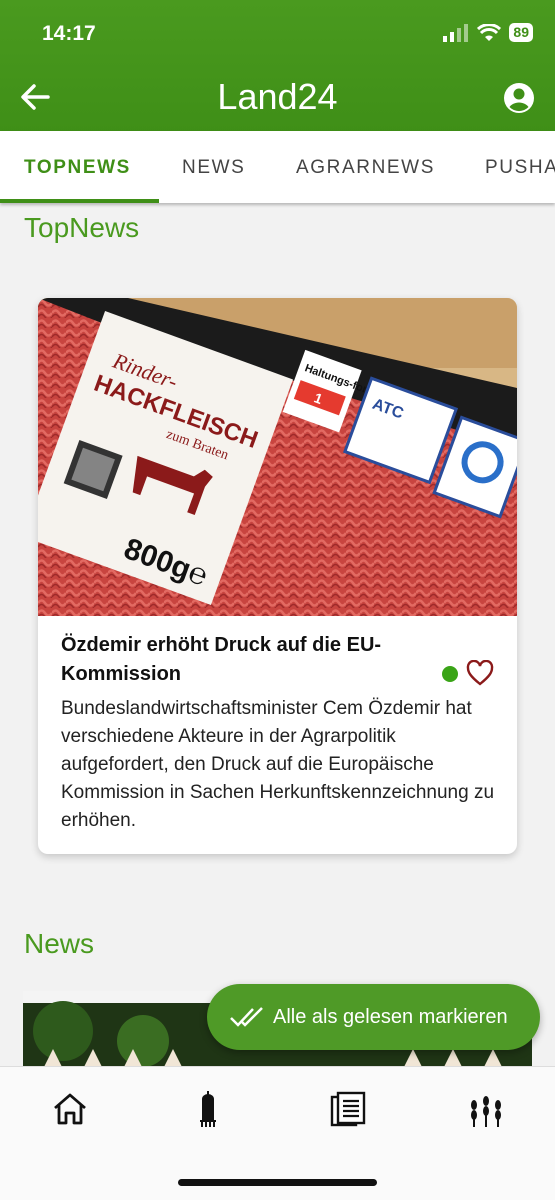 The width and height of the screenshot is (555, 1200). I want to click on tab-agrarnews: AGRARNEWS, so click(365, 168).